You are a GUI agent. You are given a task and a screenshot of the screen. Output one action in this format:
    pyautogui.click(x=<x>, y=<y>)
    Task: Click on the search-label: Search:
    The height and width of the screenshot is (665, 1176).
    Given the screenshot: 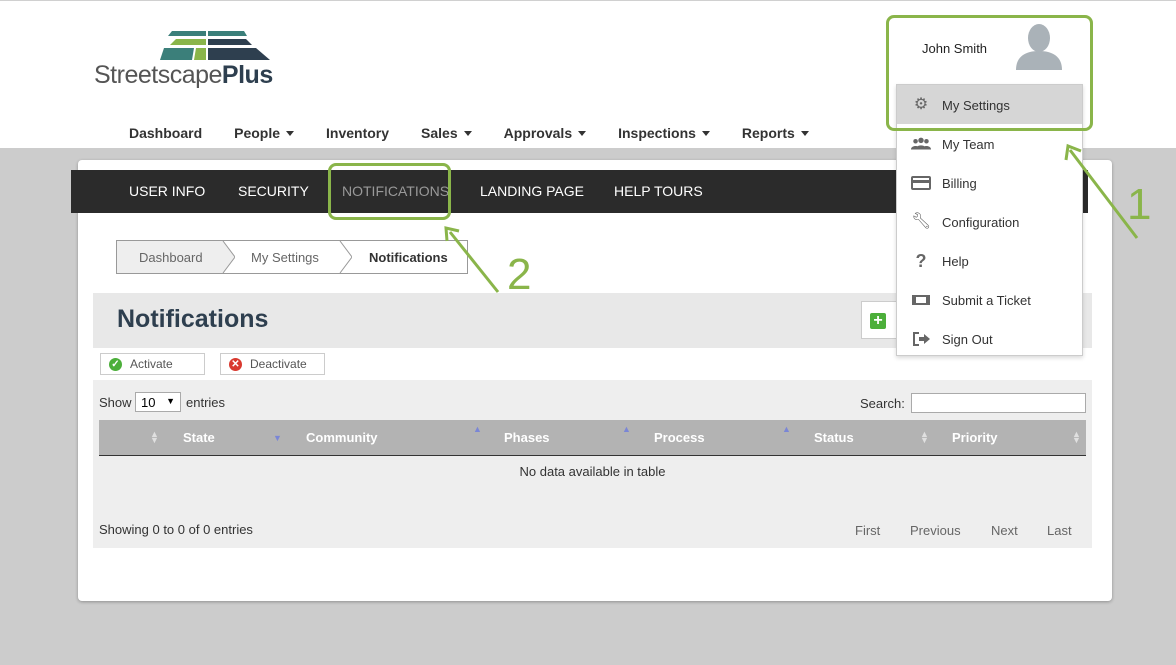 What is the action you would take?
    pyautogui.click(x=882, y=403)
    